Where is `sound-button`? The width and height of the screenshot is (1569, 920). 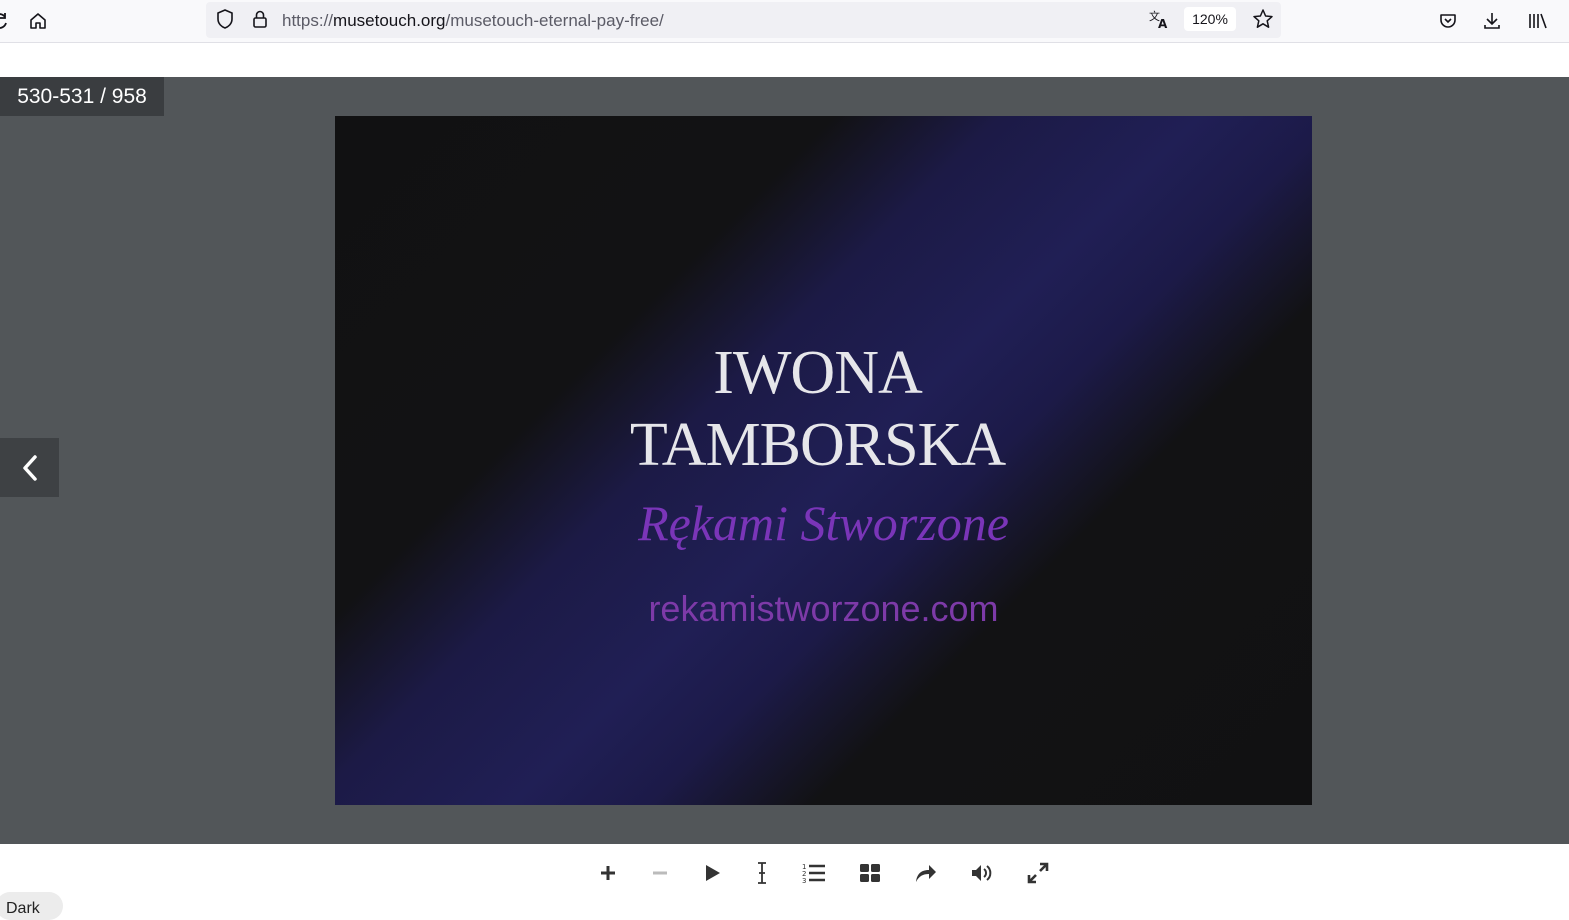 sound-button is located at coordinates (982, 873).